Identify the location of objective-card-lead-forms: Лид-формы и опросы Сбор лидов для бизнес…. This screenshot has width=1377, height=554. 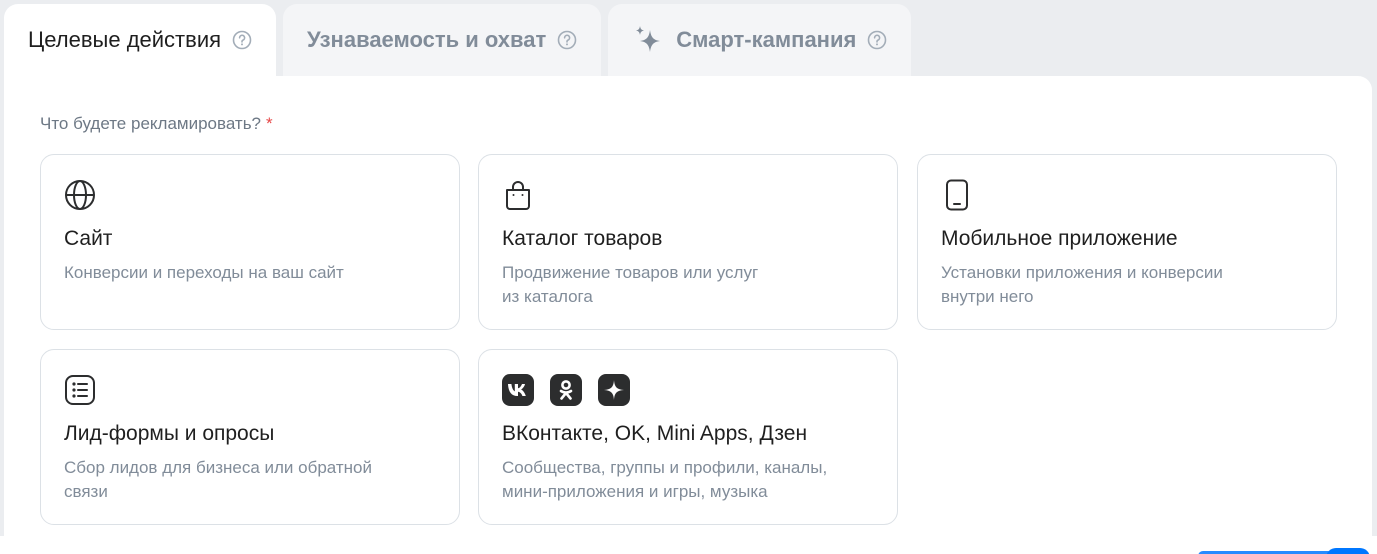
(250, 437).